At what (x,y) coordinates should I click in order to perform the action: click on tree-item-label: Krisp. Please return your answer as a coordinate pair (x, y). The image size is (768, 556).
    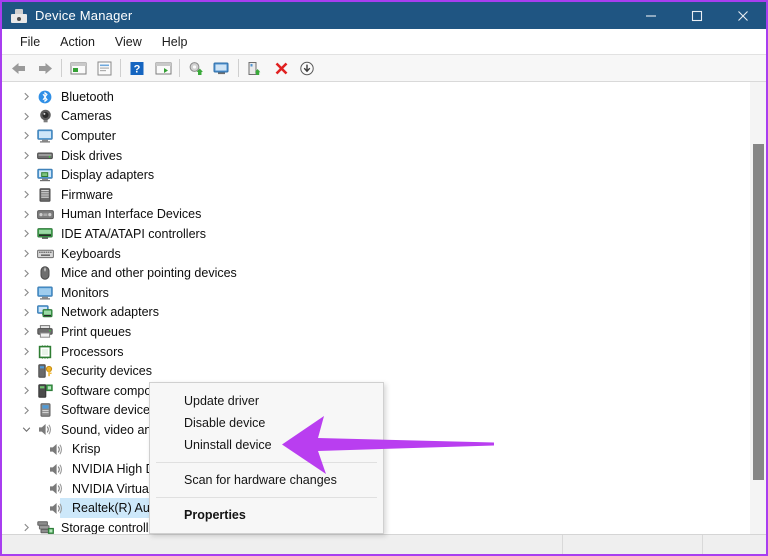
    Looking at the image, I should click on (86, 449).